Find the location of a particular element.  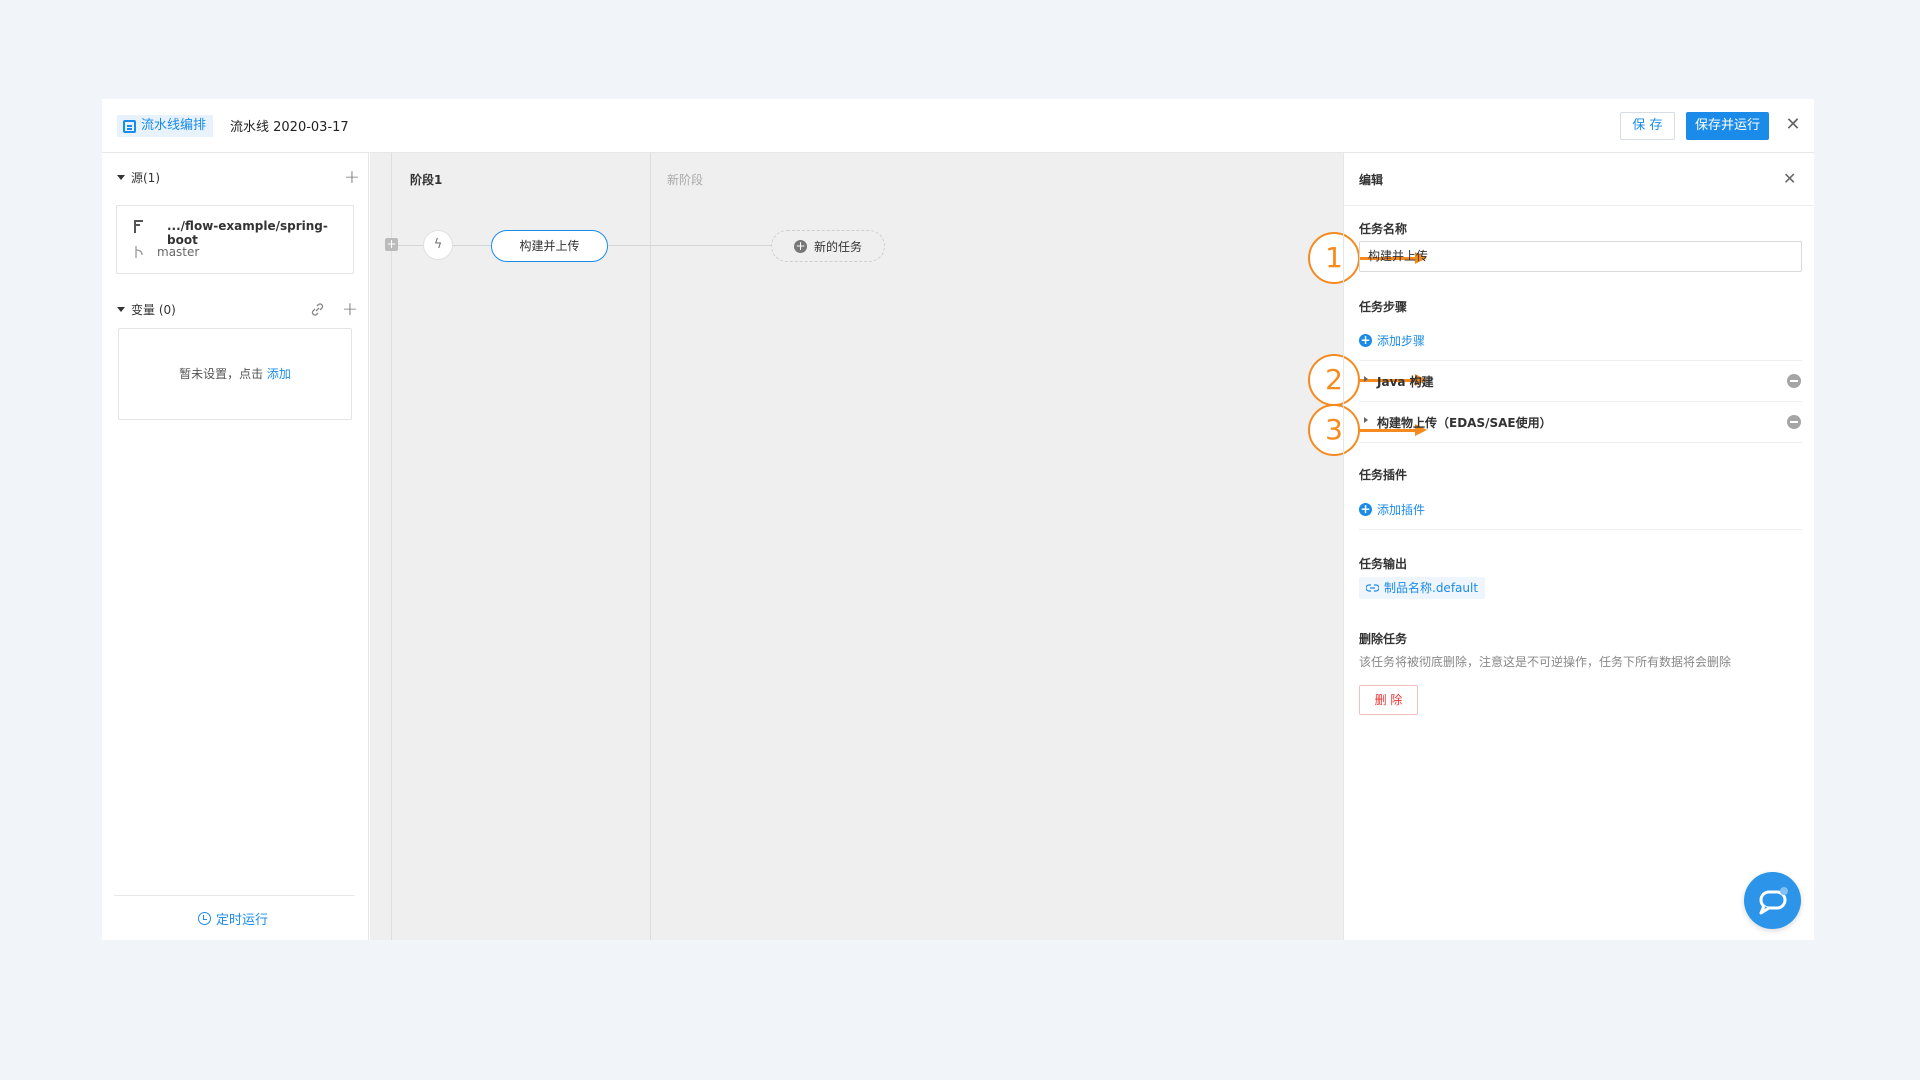

chat-support-button is located at coordinates (1772, 900).